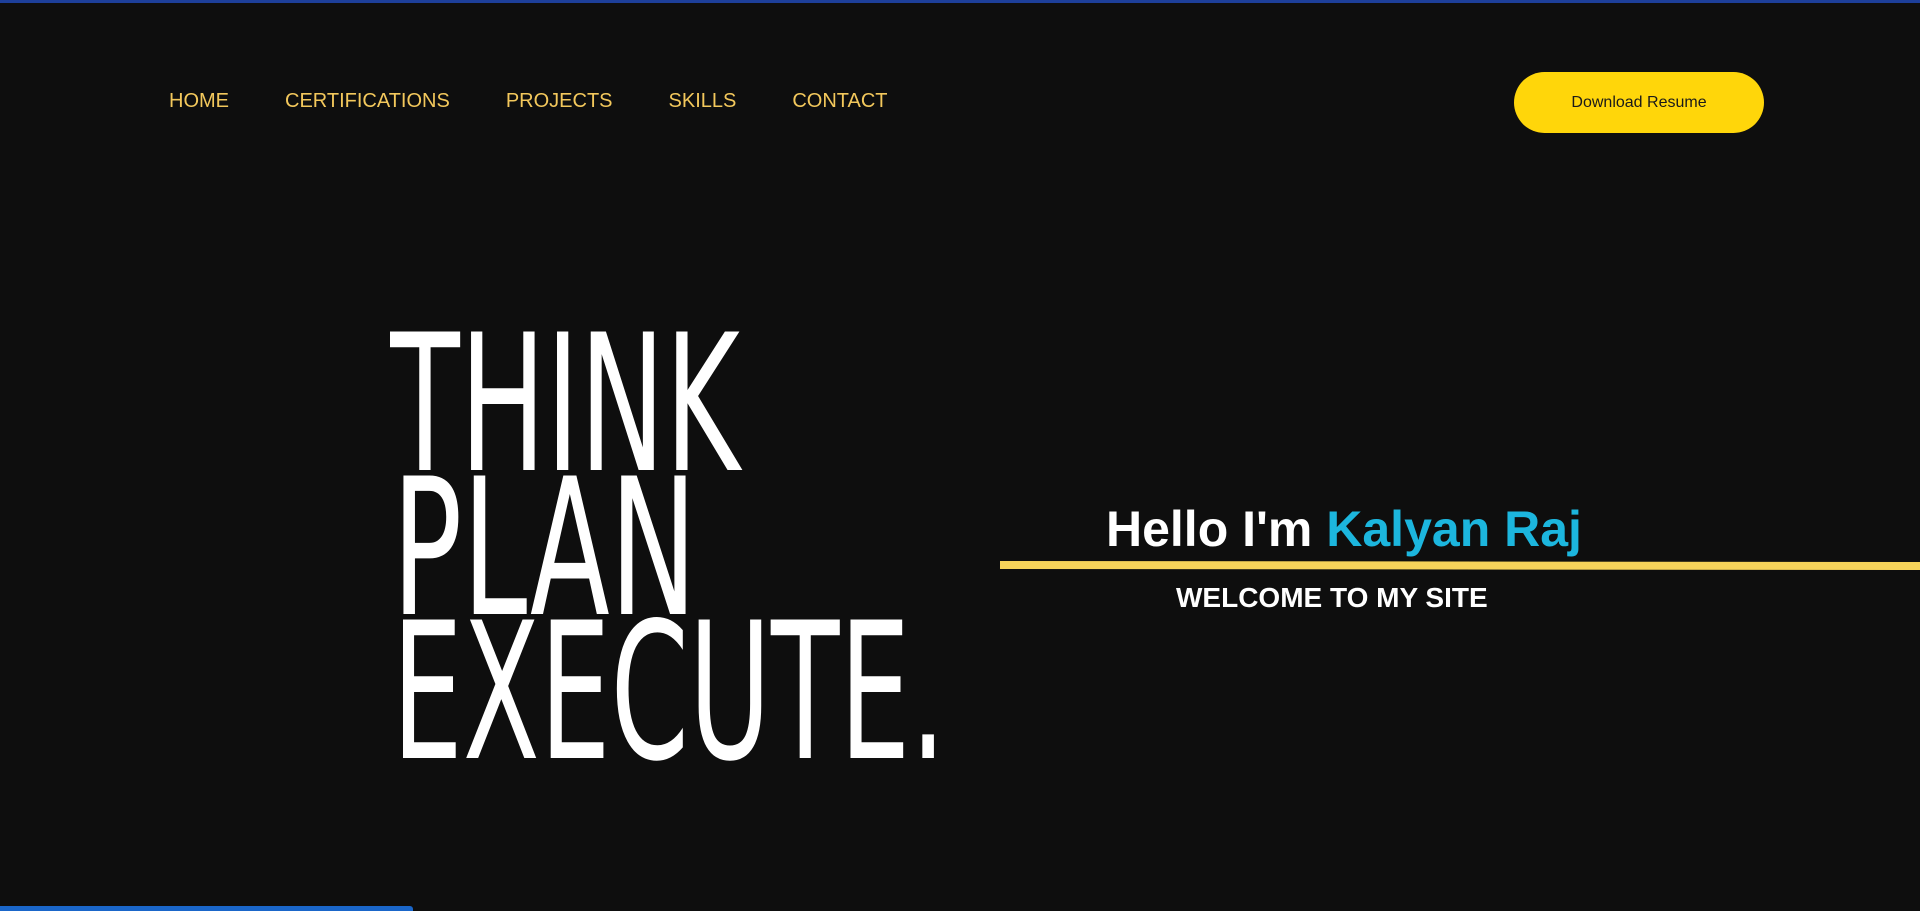 This screenshot has height=911, width=1920. I want to click on scroll-progress-bar, so click(960, 908).